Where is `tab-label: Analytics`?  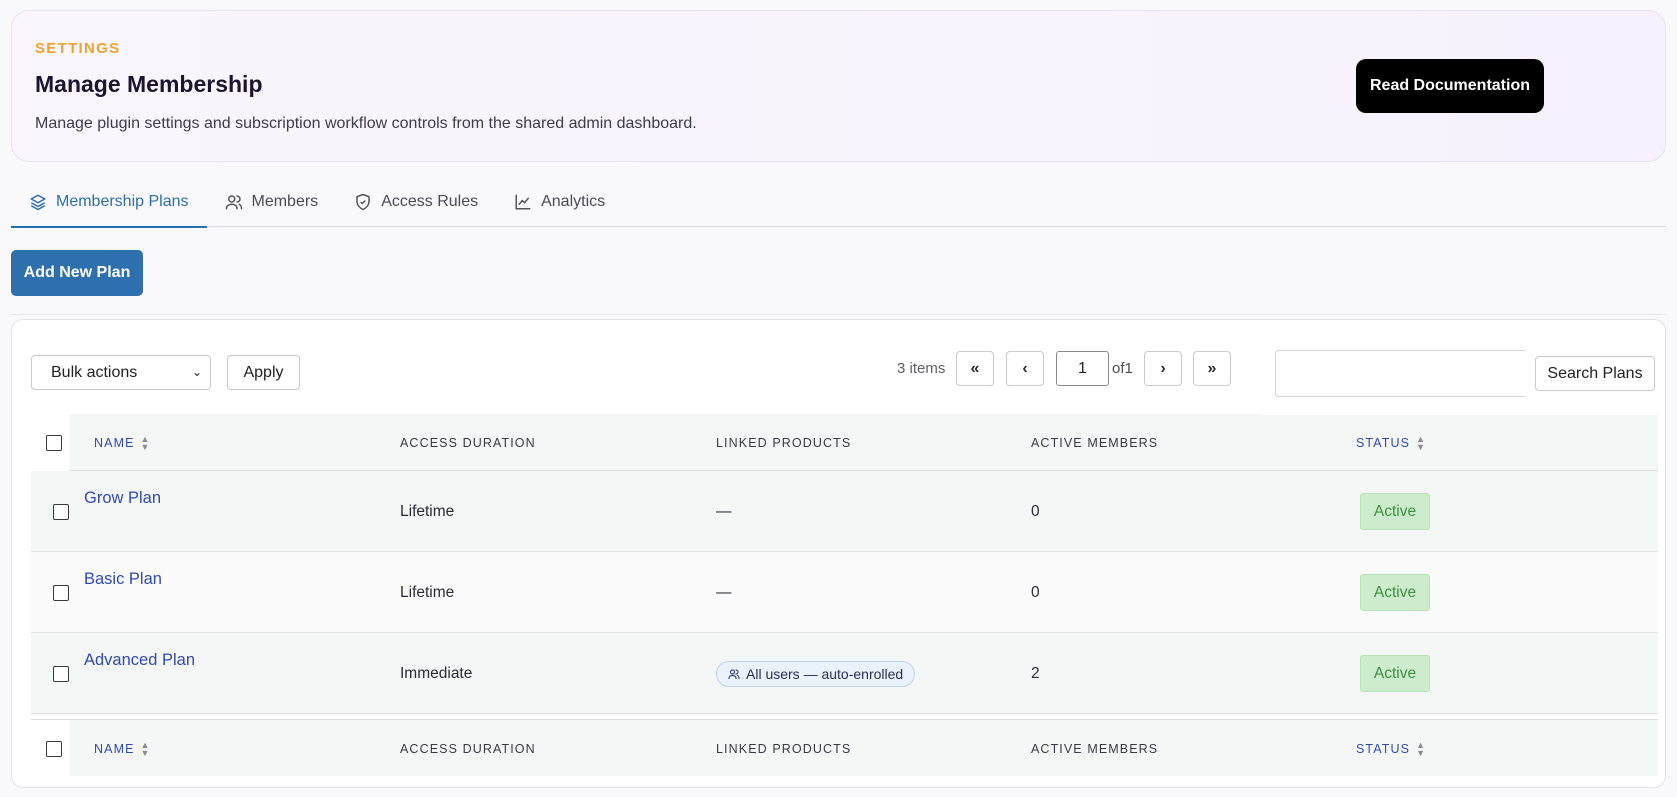 tab-label: Analytics is located at coordinates (573, 201).